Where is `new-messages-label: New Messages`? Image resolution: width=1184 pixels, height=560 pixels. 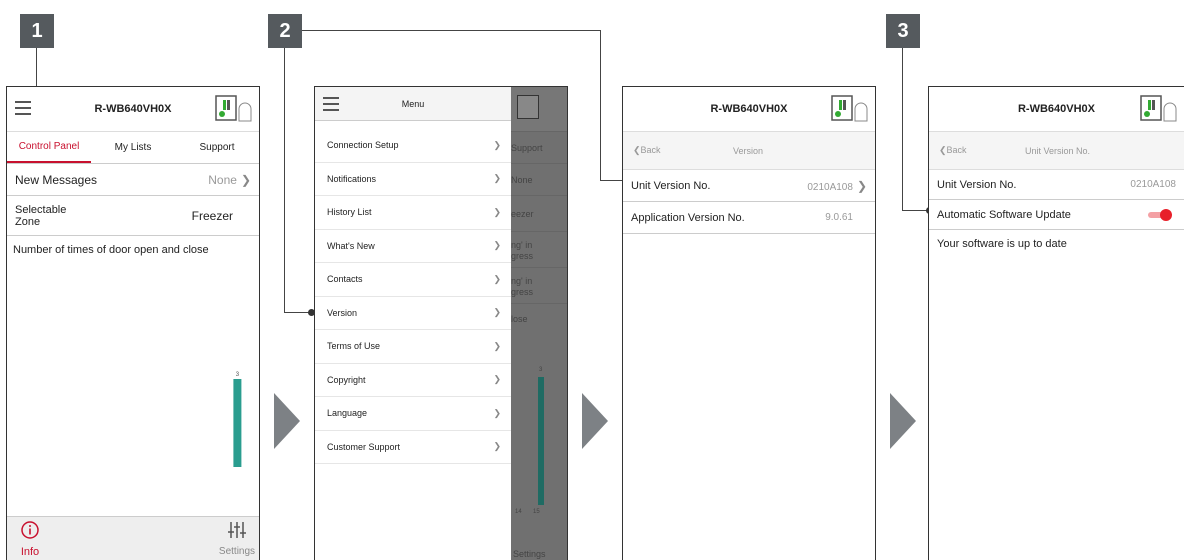 new-messages-label: New Messages is located at coordinates (56, 179).